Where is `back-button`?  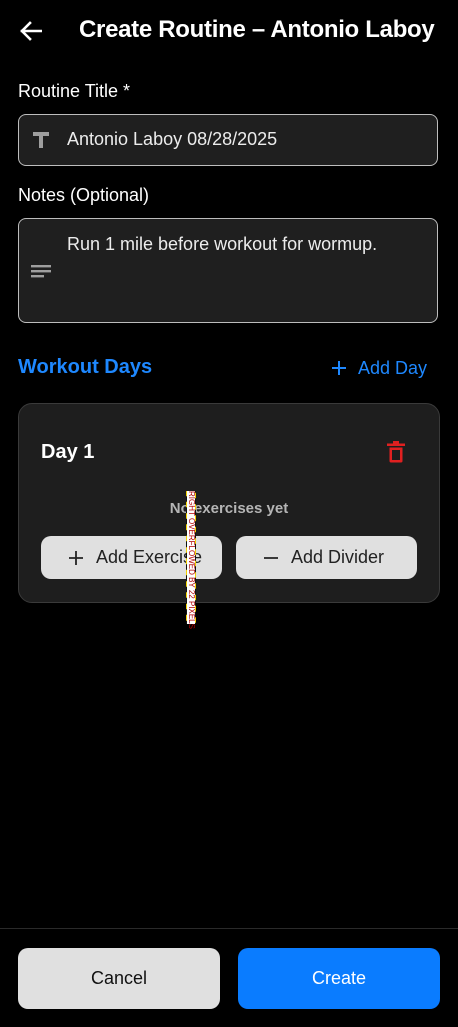 back-button is located at coordinates (31, 31).